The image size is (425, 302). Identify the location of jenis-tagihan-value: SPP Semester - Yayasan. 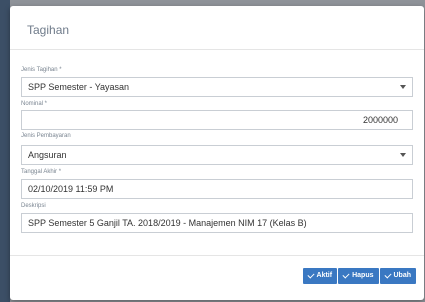
(79, 87).